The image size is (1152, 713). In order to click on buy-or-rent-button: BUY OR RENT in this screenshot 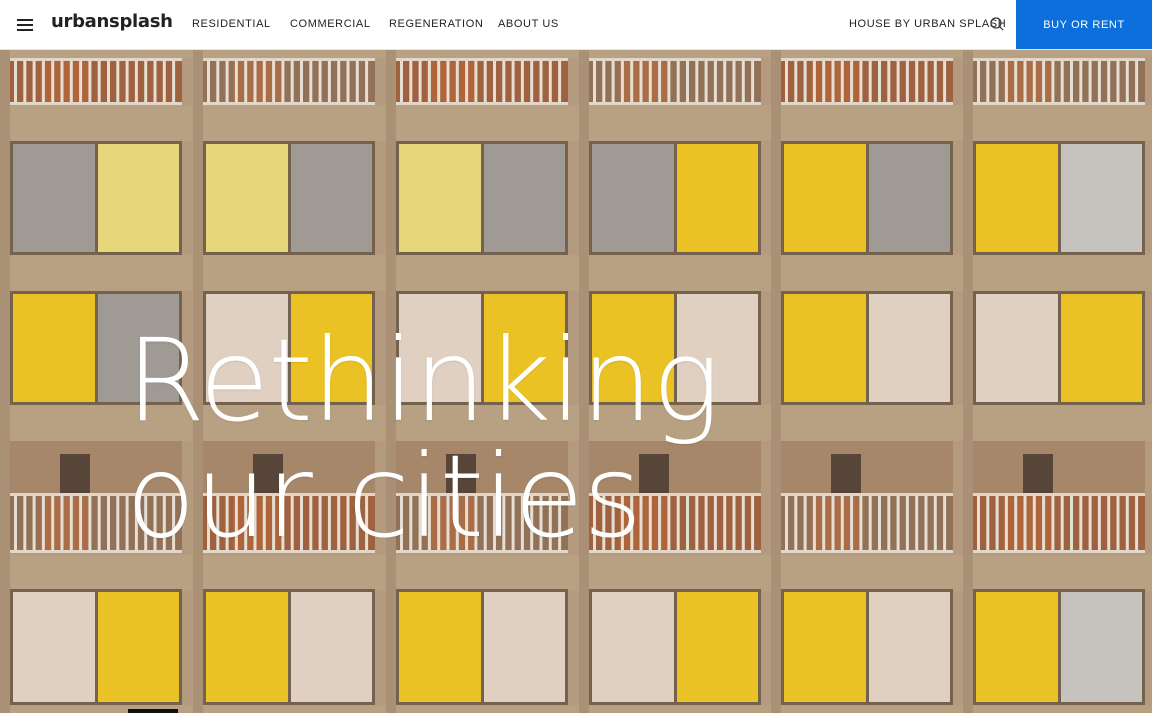, I will do `click(1084, 24)`.